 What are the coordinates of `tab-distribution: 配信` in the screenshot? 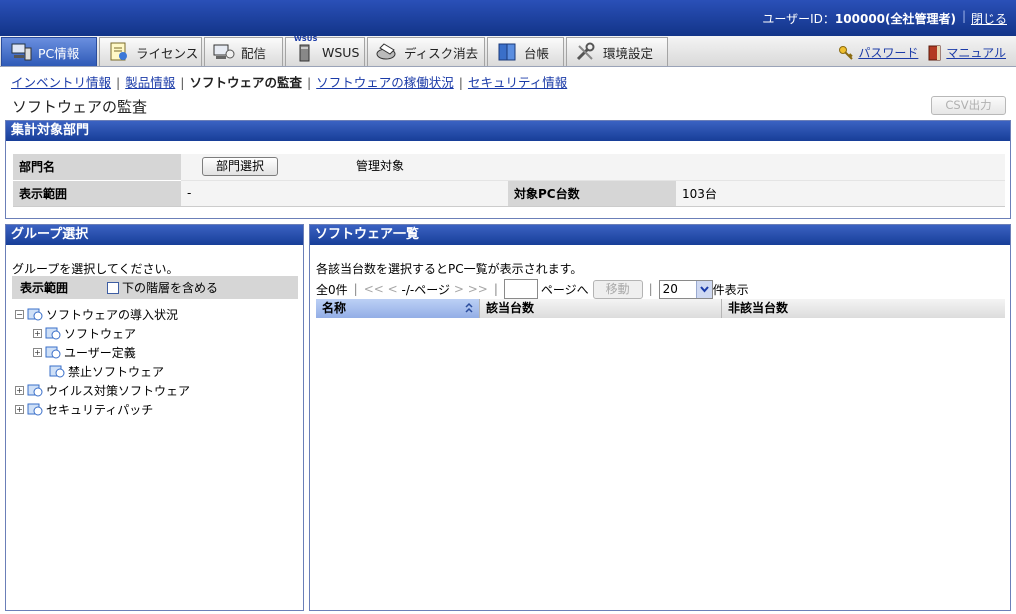 It's located at (243, 51).